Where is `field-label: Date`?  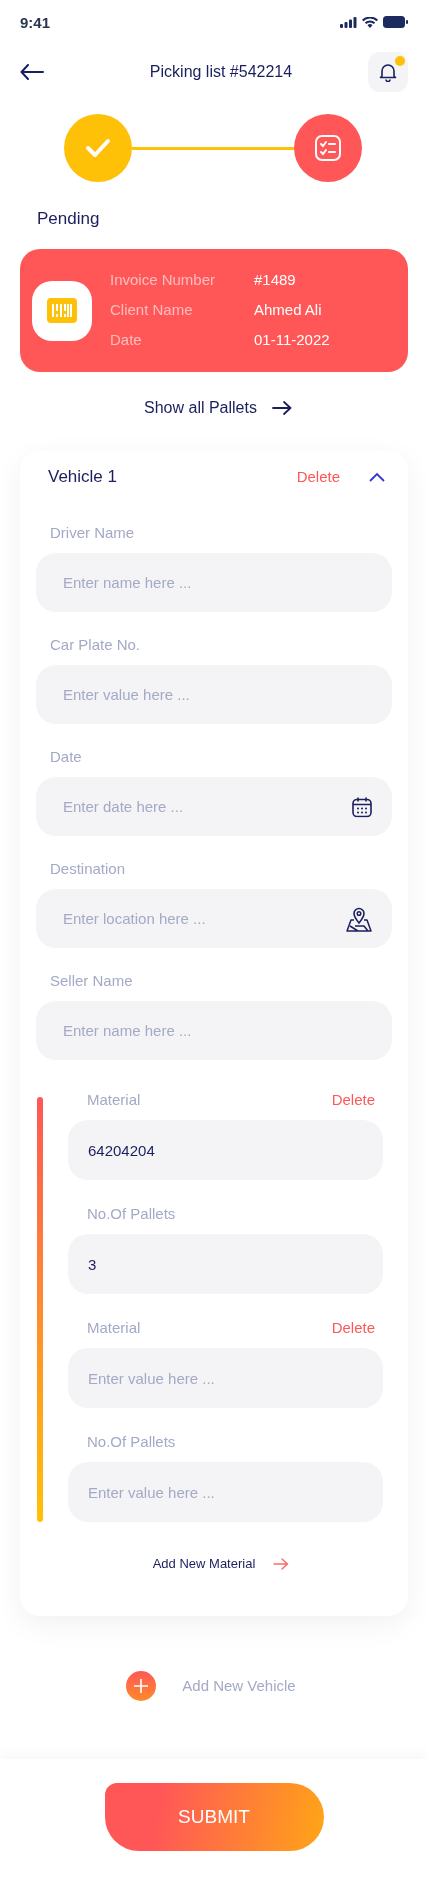 field-label: Date is located at coordinates (66, 757).